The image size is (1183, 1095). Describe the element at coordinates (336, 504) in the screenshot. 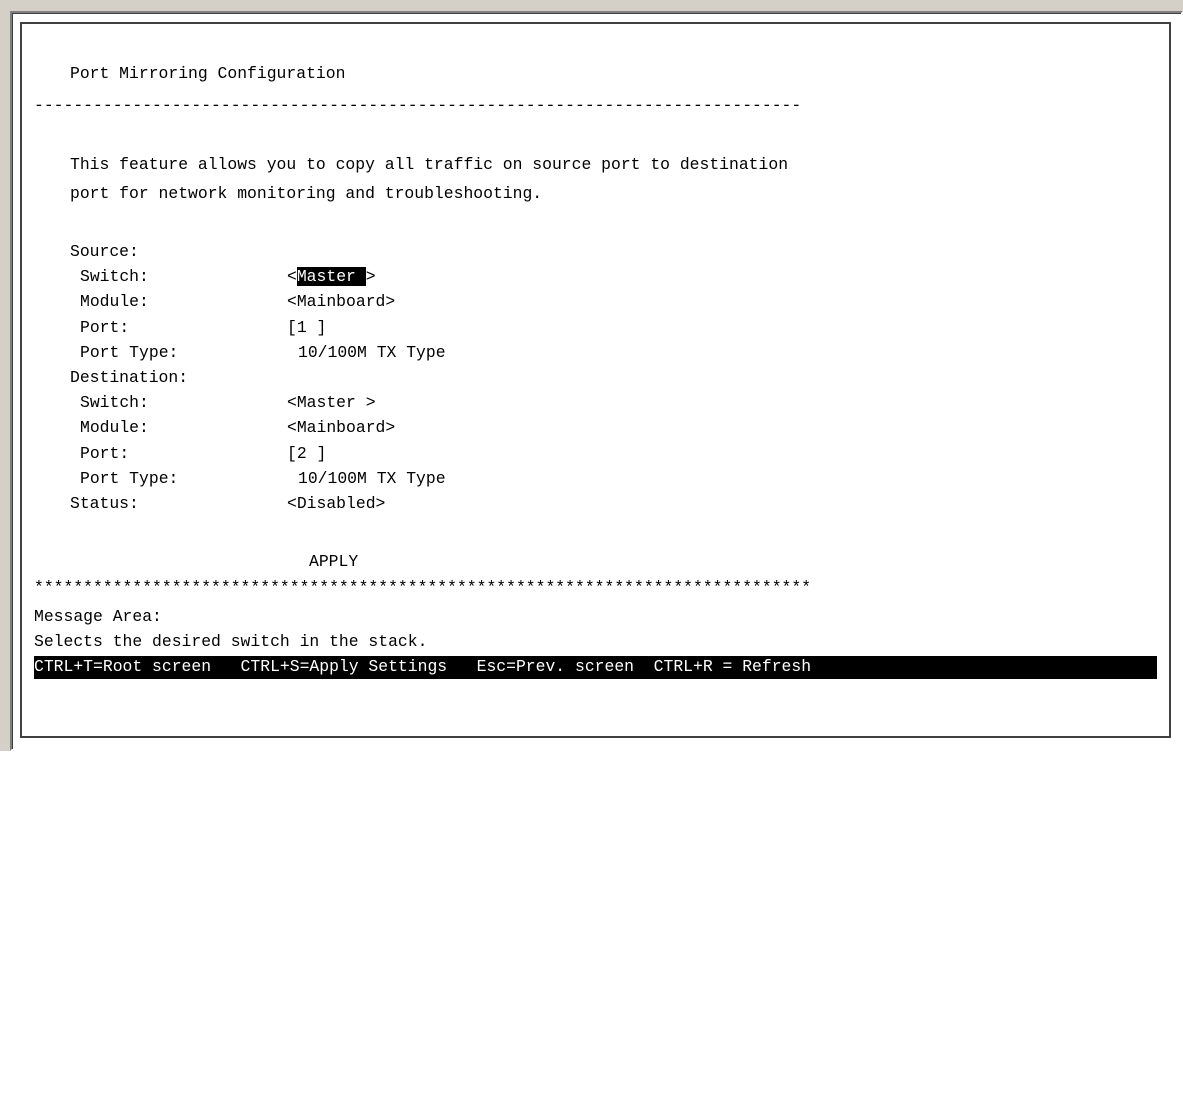

I see `status-field: <Disabled>` at that location.